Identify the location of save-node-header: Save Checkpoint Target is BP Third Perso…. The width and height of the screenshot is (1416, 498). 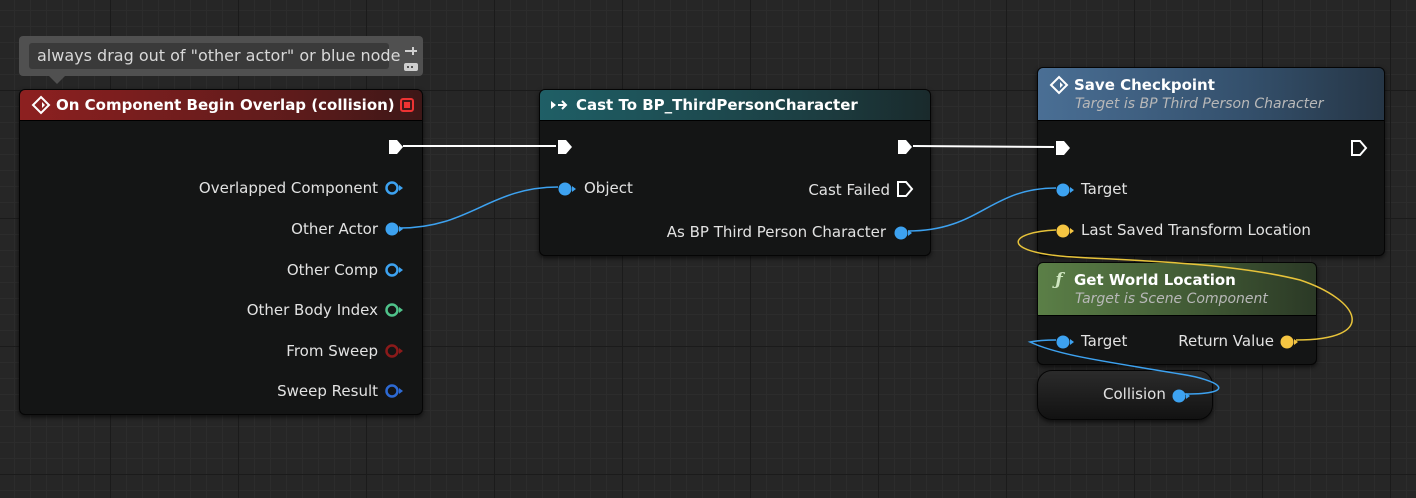
(1211, 94).